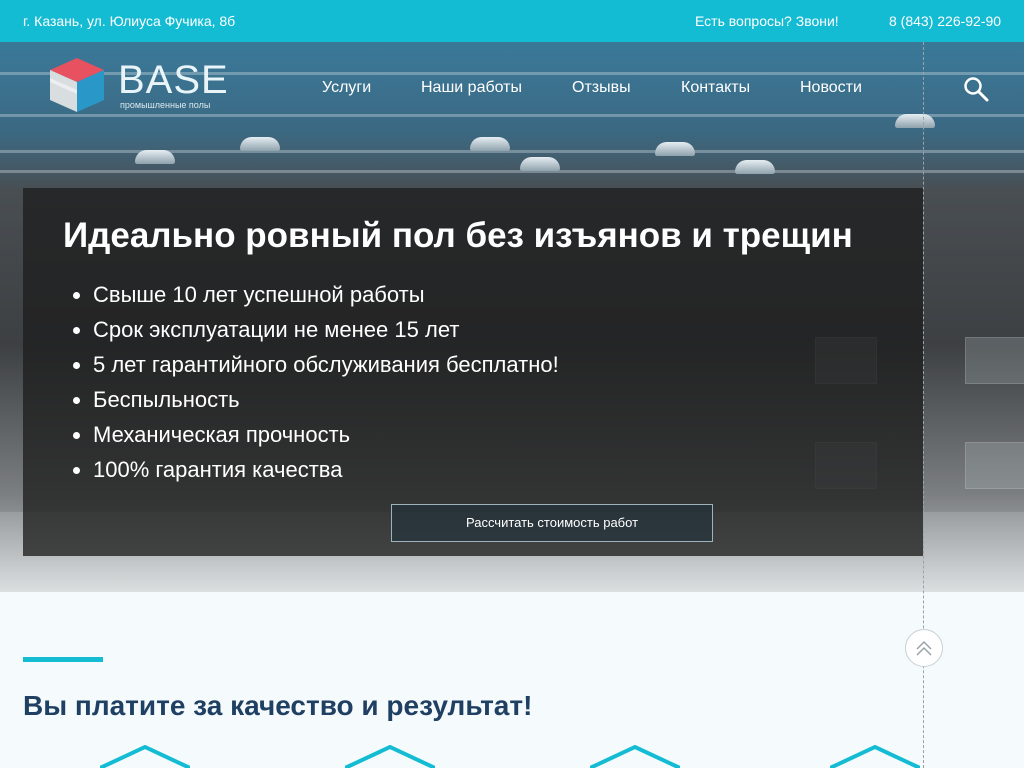 The image size is (1024, 768). I want to click on benefit-item: Механическая прочность, so click(326, 440).